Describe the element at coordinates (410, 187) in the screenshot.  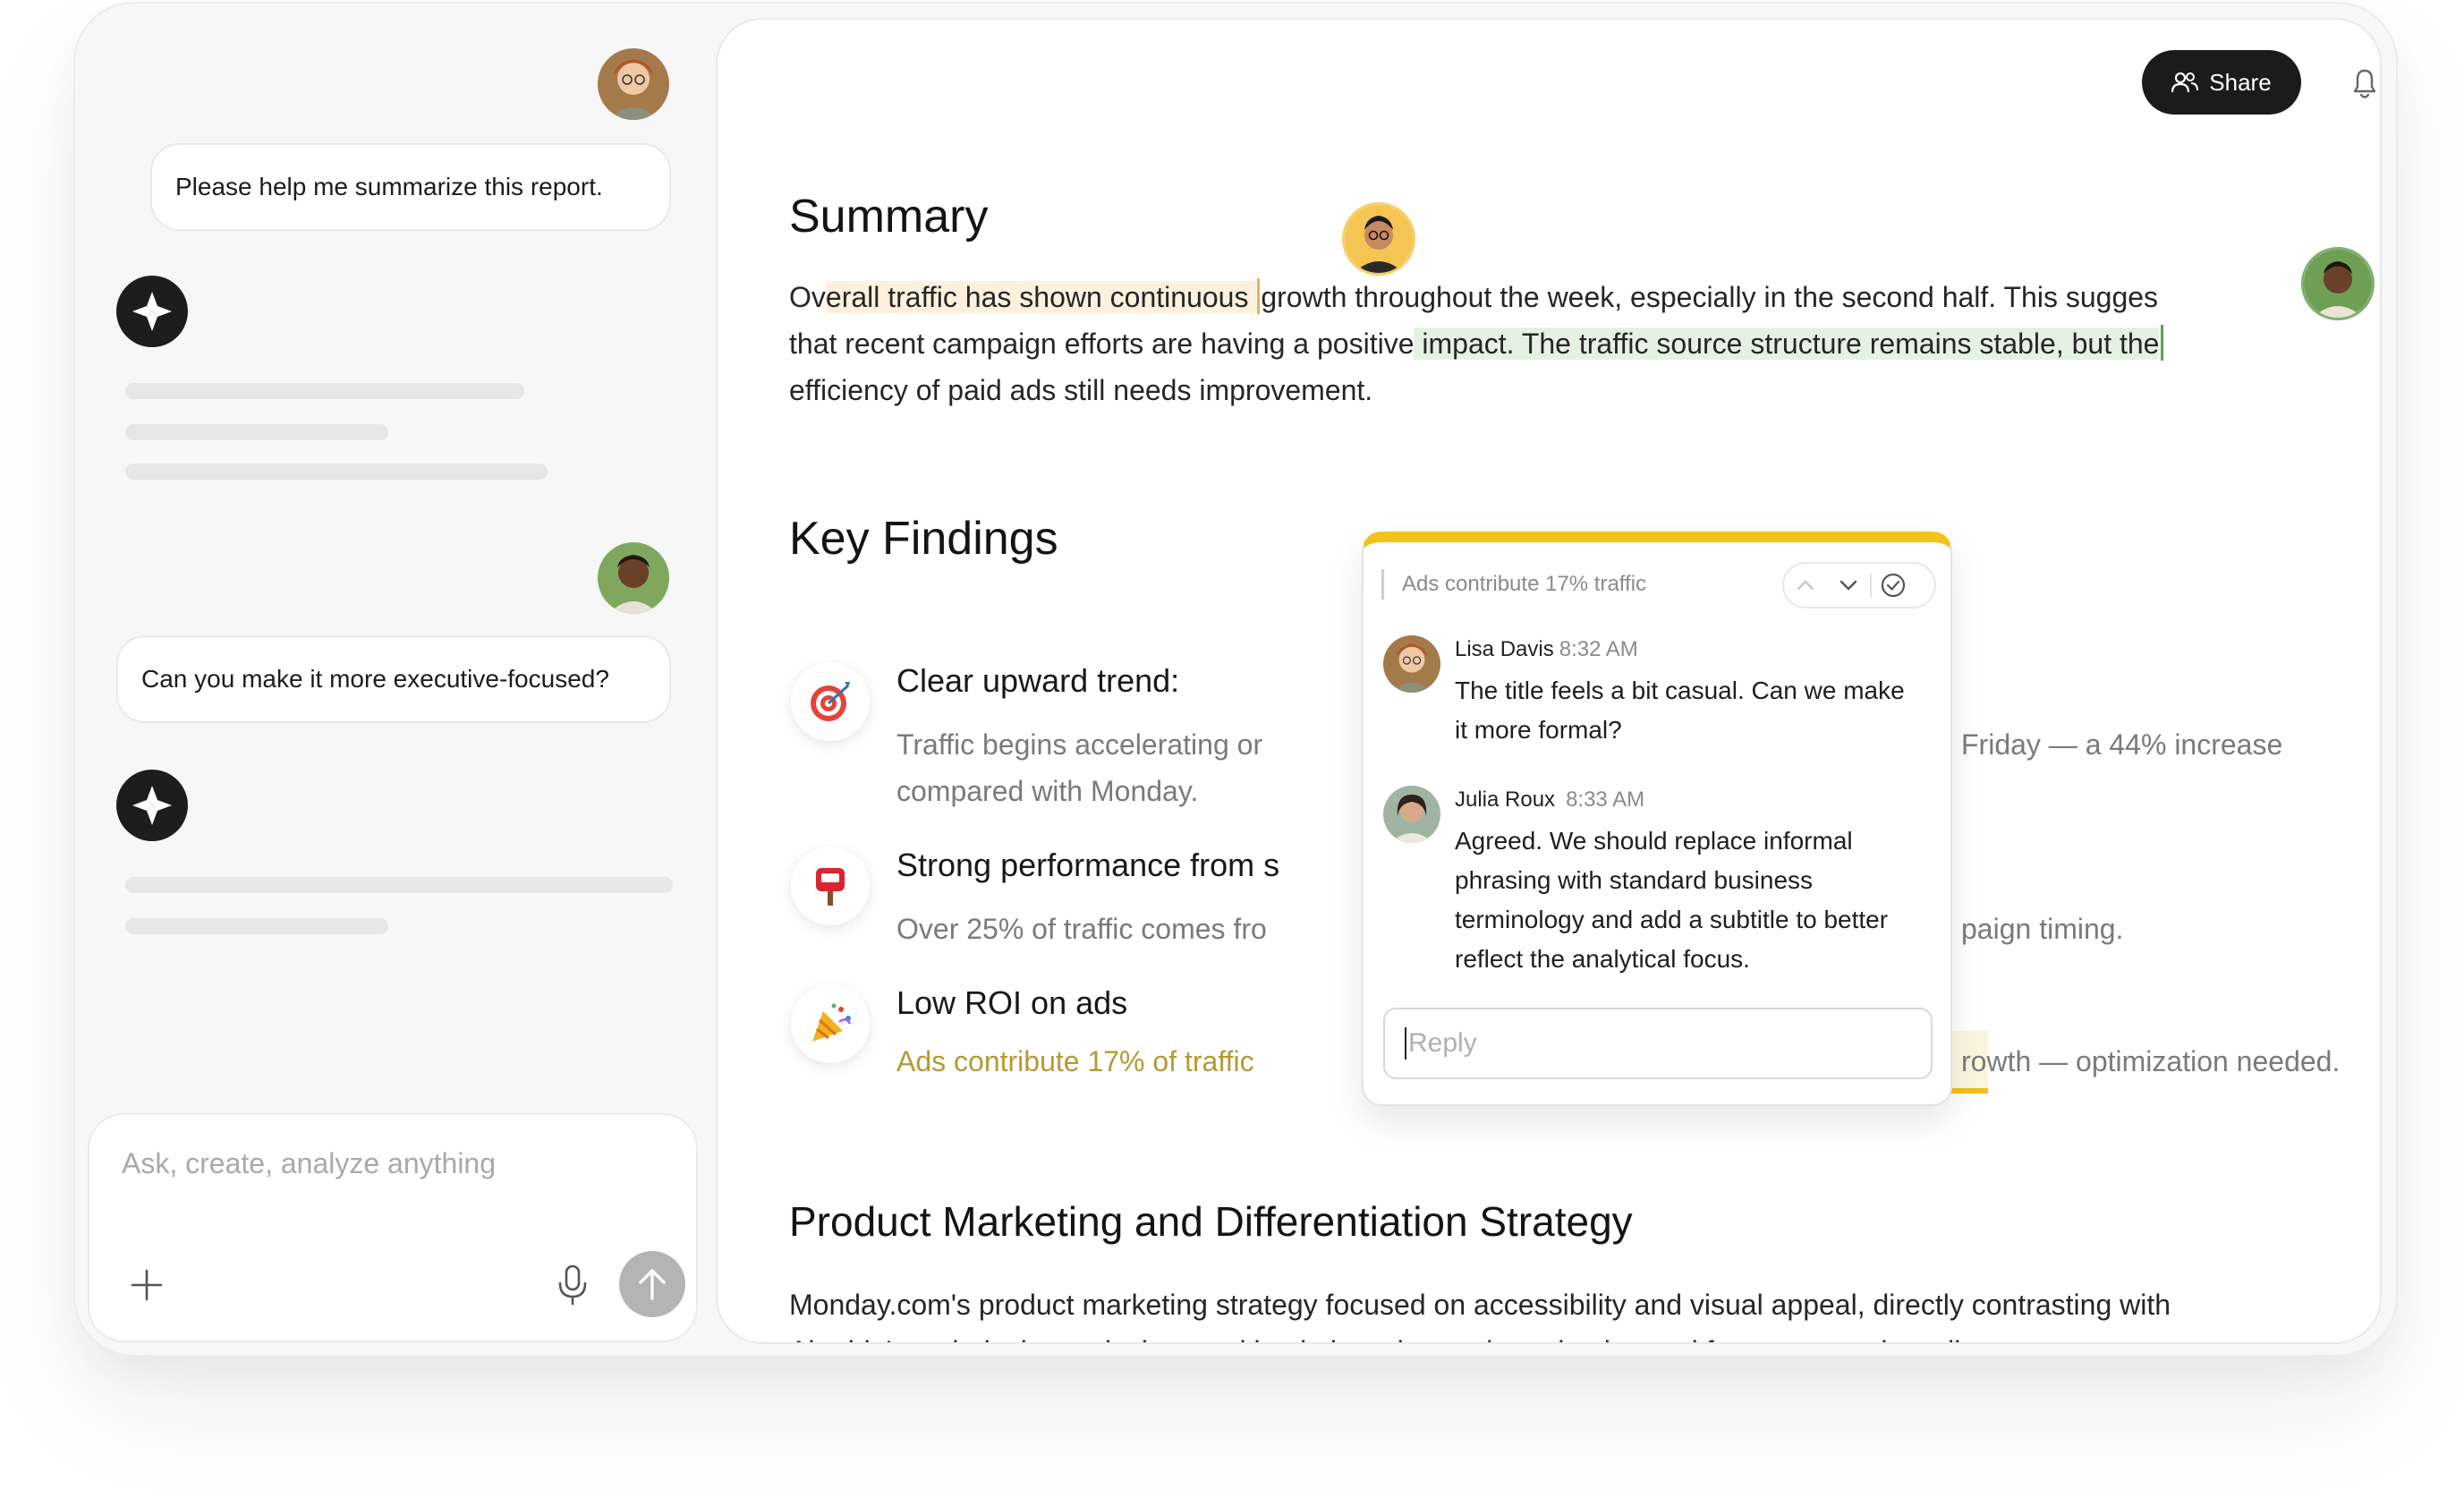
I see `user-message-1: Please help me summarize this report.` at that location.